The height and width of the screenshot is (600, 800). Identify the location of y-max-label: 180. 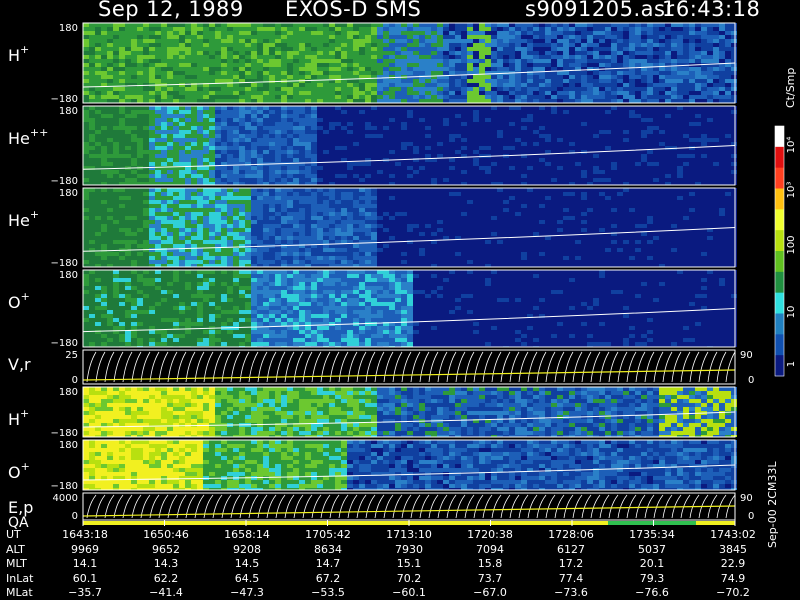
(68, 28).